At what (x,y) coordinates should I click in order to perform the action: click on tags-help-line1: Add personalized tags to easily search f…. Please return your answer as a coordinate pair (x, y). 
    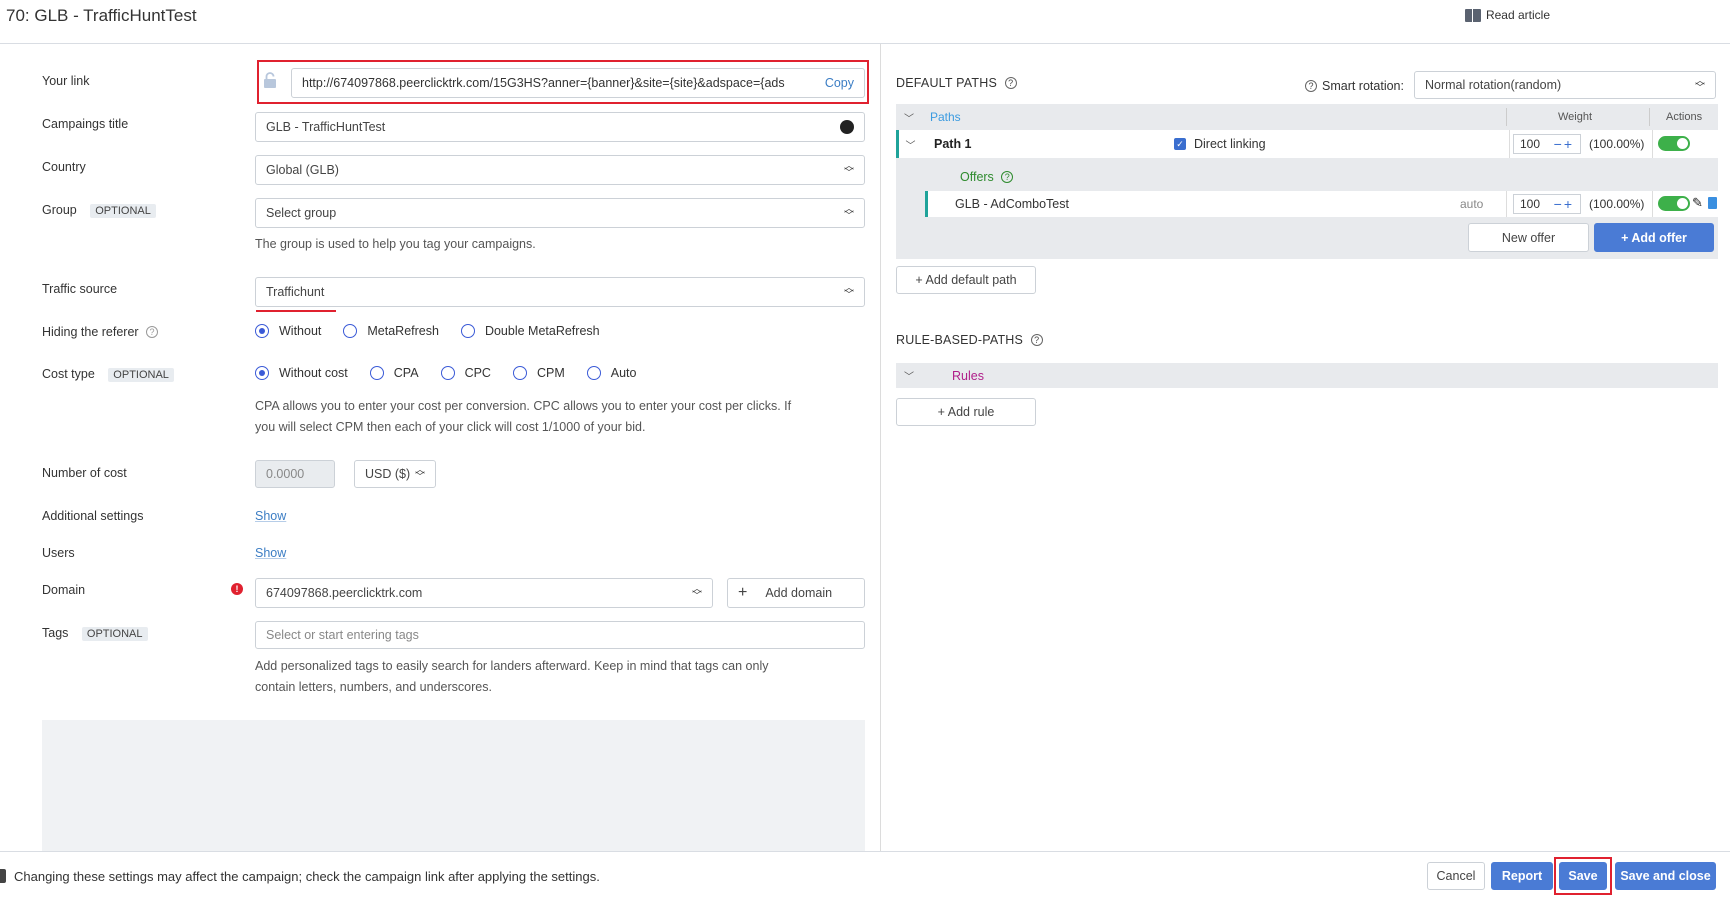
    Looking at the image, I should click on (512, 666).